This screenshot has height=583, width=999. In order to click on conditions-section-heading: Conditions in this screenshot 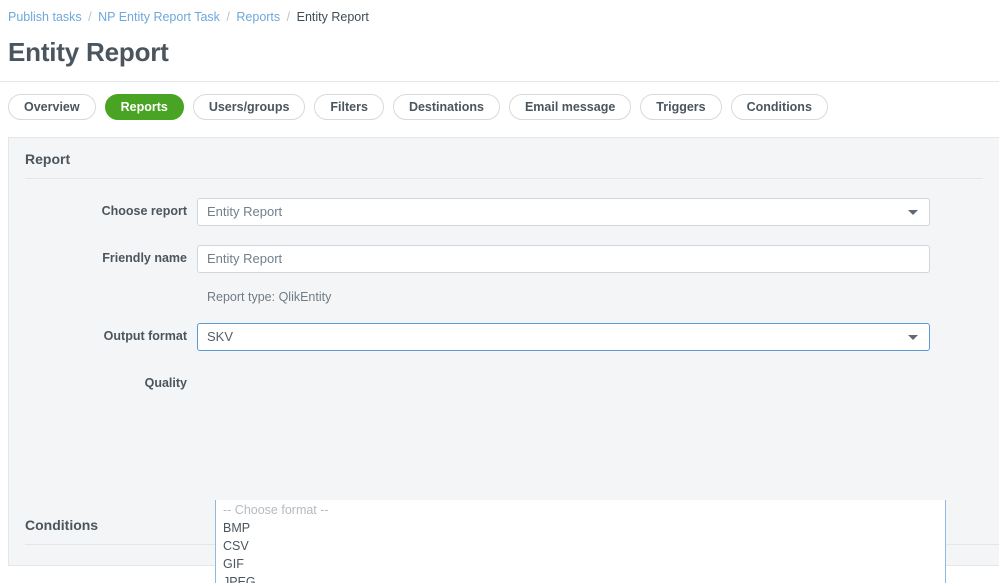, I will do `click(62, 525)`.